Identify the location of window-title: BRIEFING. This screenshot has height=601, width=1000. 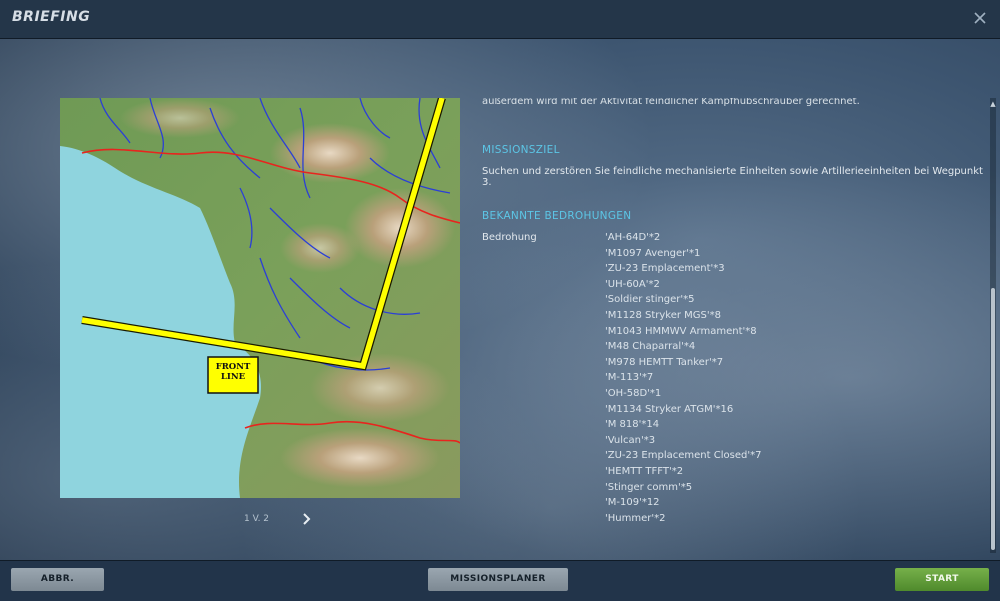
(51, 17).